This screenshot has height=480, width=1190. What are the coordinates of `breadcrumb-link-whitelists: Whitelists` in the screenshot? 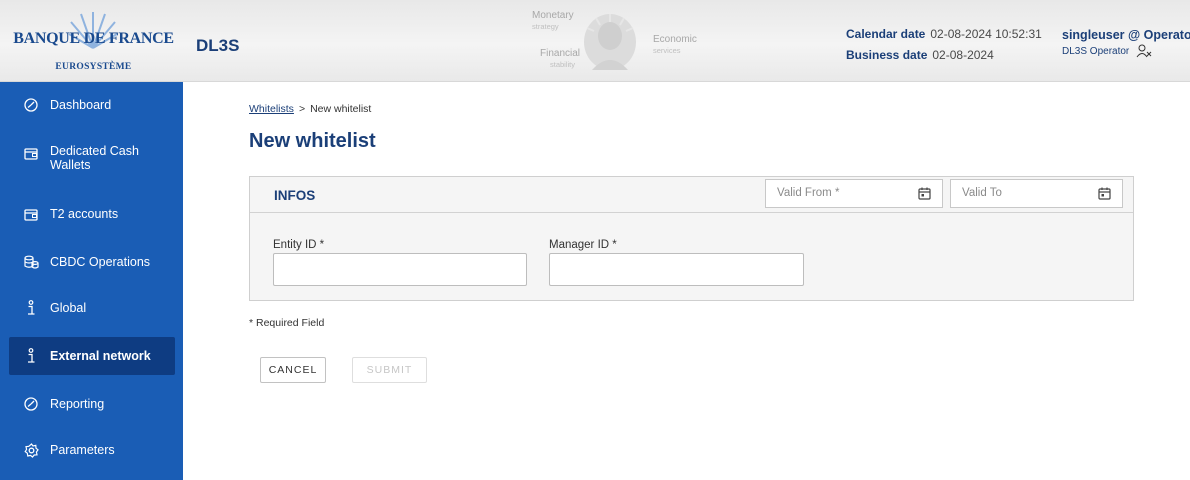 It's located at (271, 109).